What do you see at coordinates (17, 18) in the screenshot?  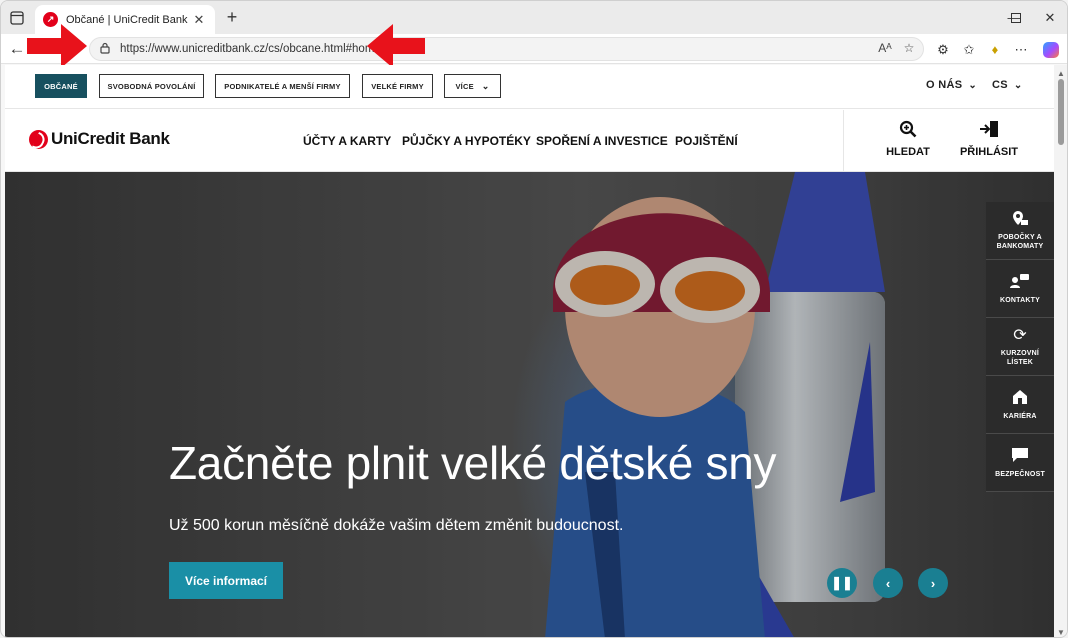 I see `tab-actions-icon` at bounding box center [17, 18].